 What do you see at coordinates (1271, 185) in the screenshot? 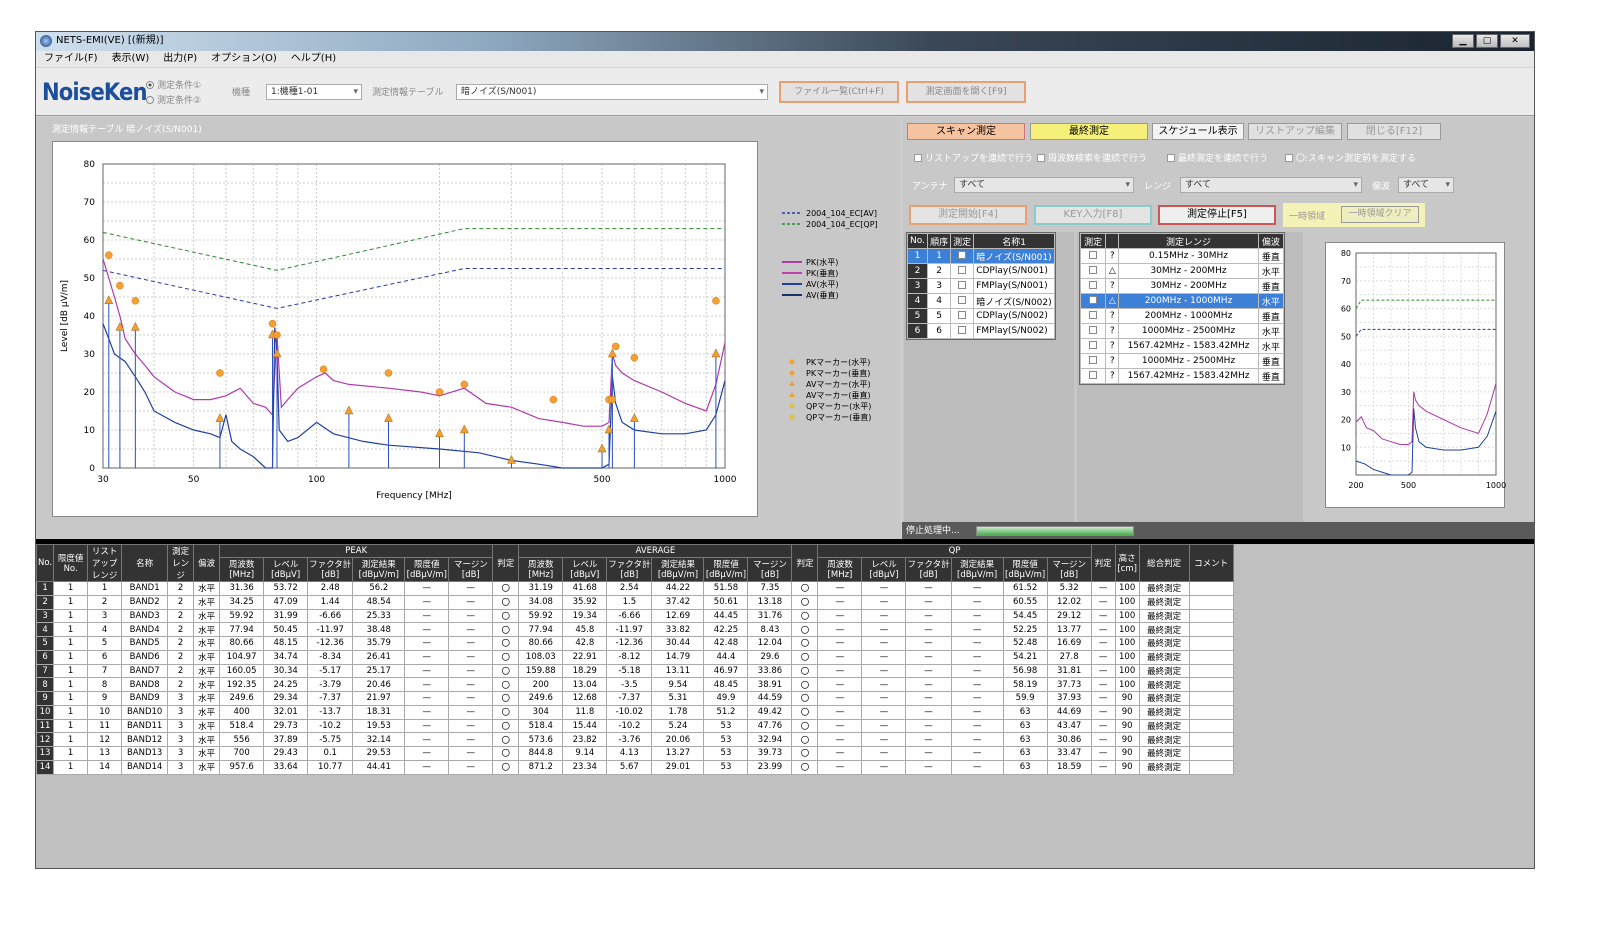
I see `range-select: すべて` at bounding box center [1271, 185].